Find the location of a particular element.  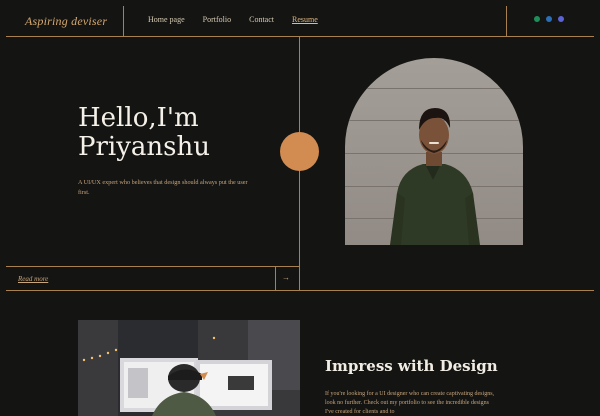

accent-circle is located at coordinates (299, 151).